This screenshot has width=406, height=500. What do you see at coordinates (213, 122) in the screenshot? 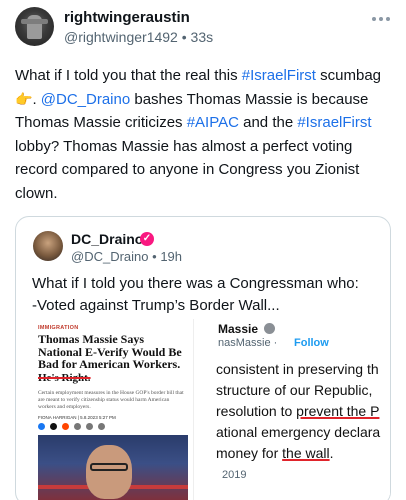
I see `hashtag-link: #AIPAC` at bounding box center [213, 122].